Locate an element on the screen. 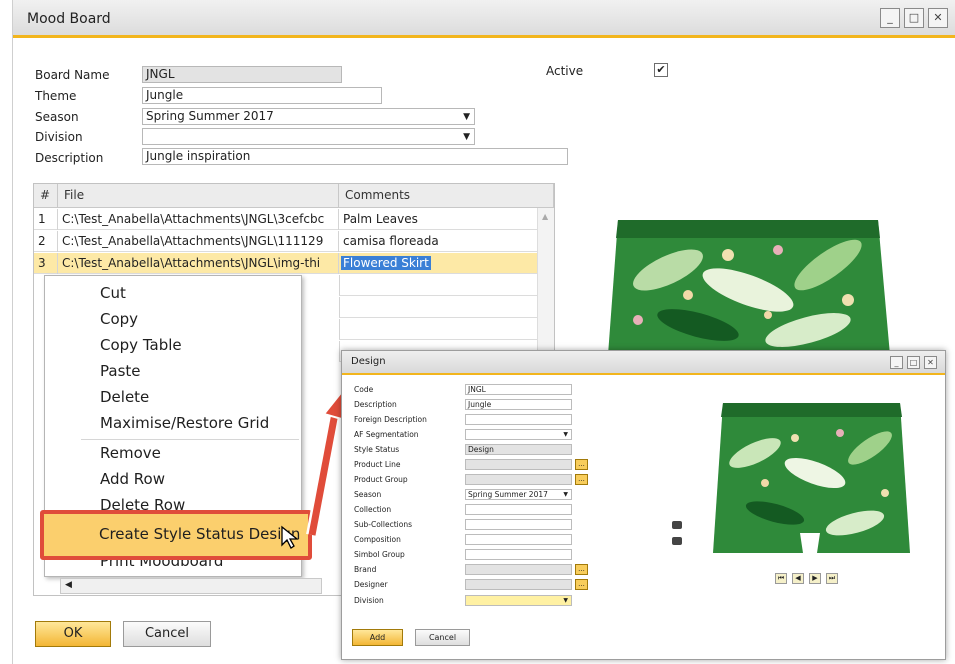 Image resolution: width=955 pixels, height=664 pixels. simbol-group-field is located at coordinates (518, 554).